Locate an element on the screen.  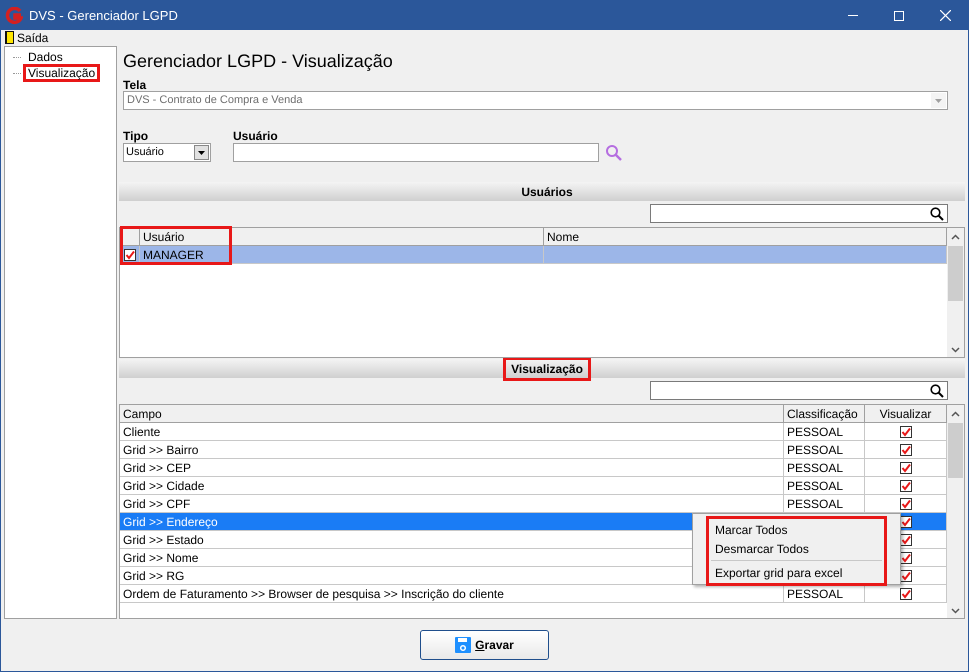
minimize-icon is located at coordinates (853, 15).